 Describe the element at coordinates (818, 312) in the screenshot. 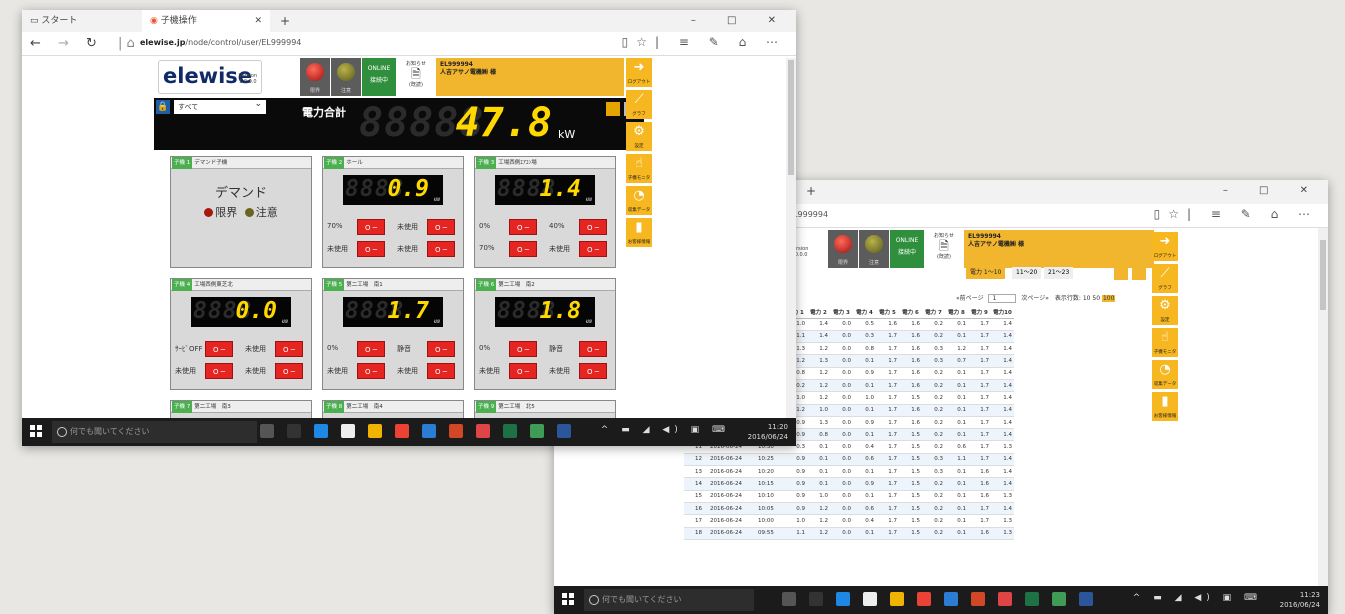

I see `column-header: 電力 2` at that location.